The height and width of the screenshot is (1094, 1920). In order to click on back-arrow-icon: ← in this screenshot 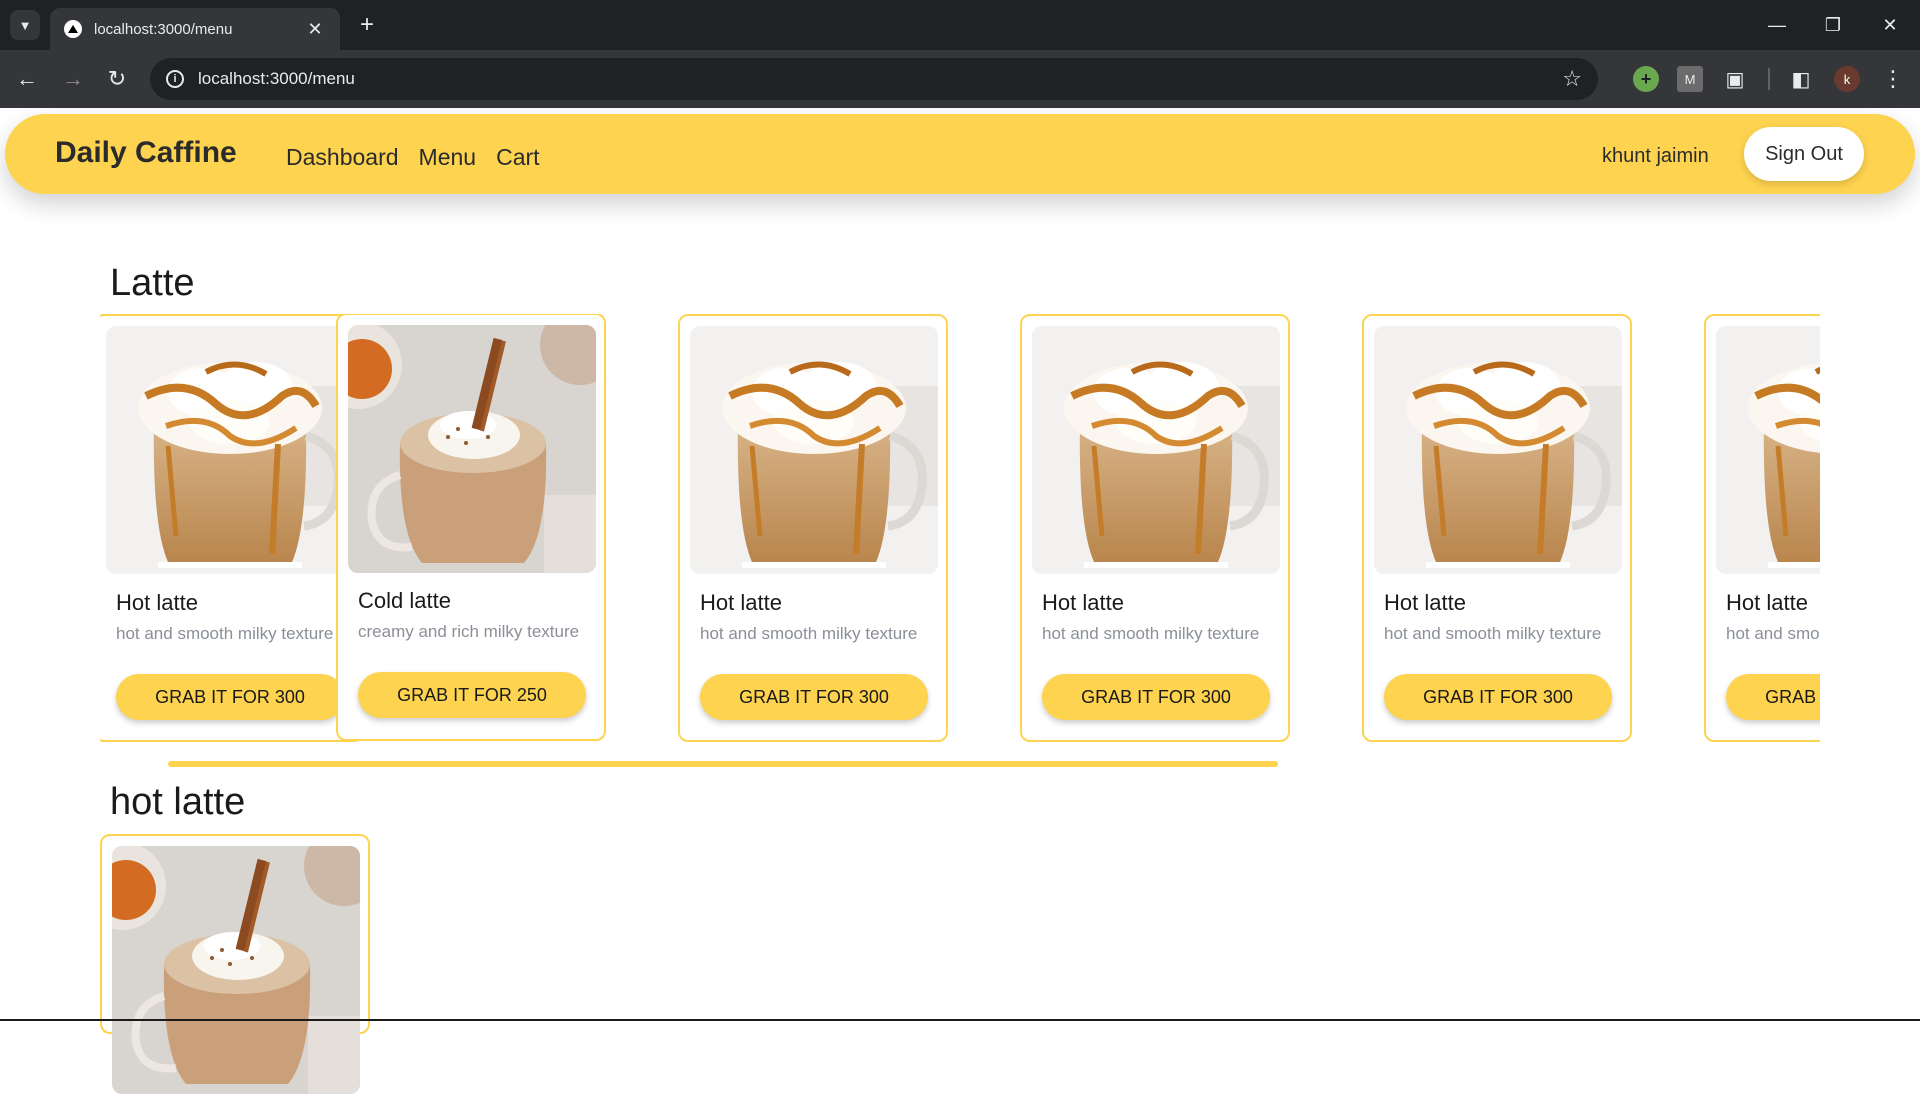, I will do `click(27, 79)`.